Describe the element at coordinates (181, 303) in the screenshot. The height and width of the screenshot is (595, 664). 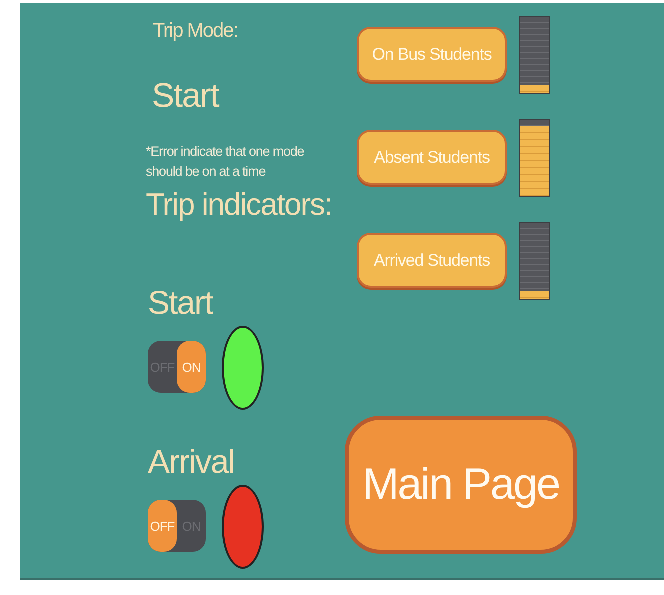
I see `indicator-label: Start` at that location.